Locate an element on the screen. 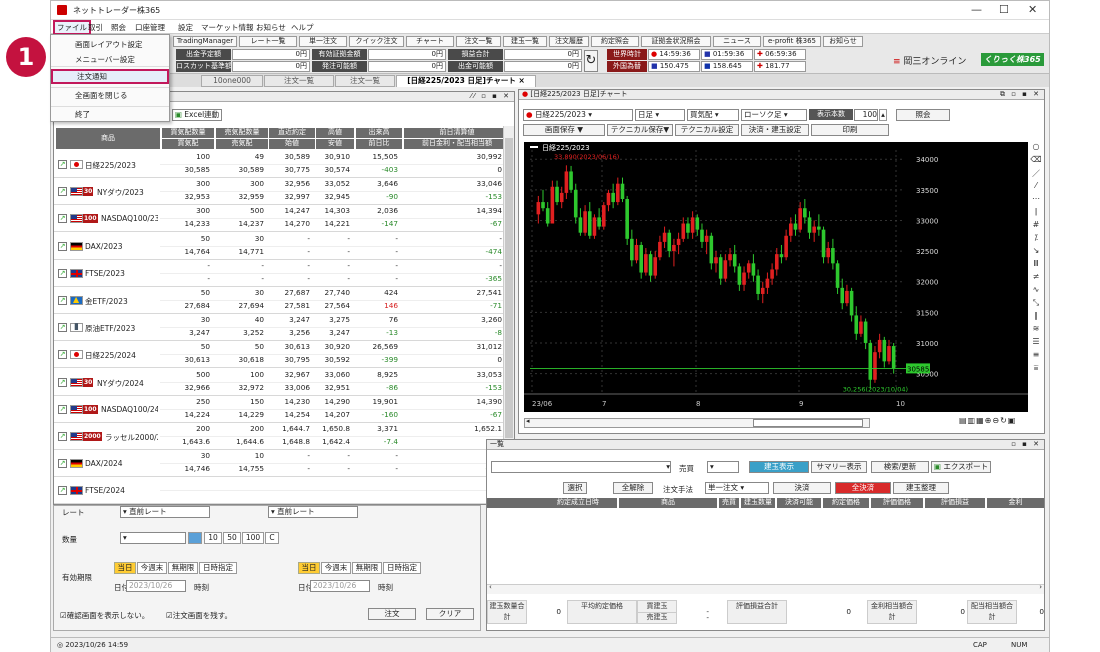 This screenshot has width=1100, height=652. toolbar-button-9: 証拠金状況照会 is located at coordinates (676, 41).